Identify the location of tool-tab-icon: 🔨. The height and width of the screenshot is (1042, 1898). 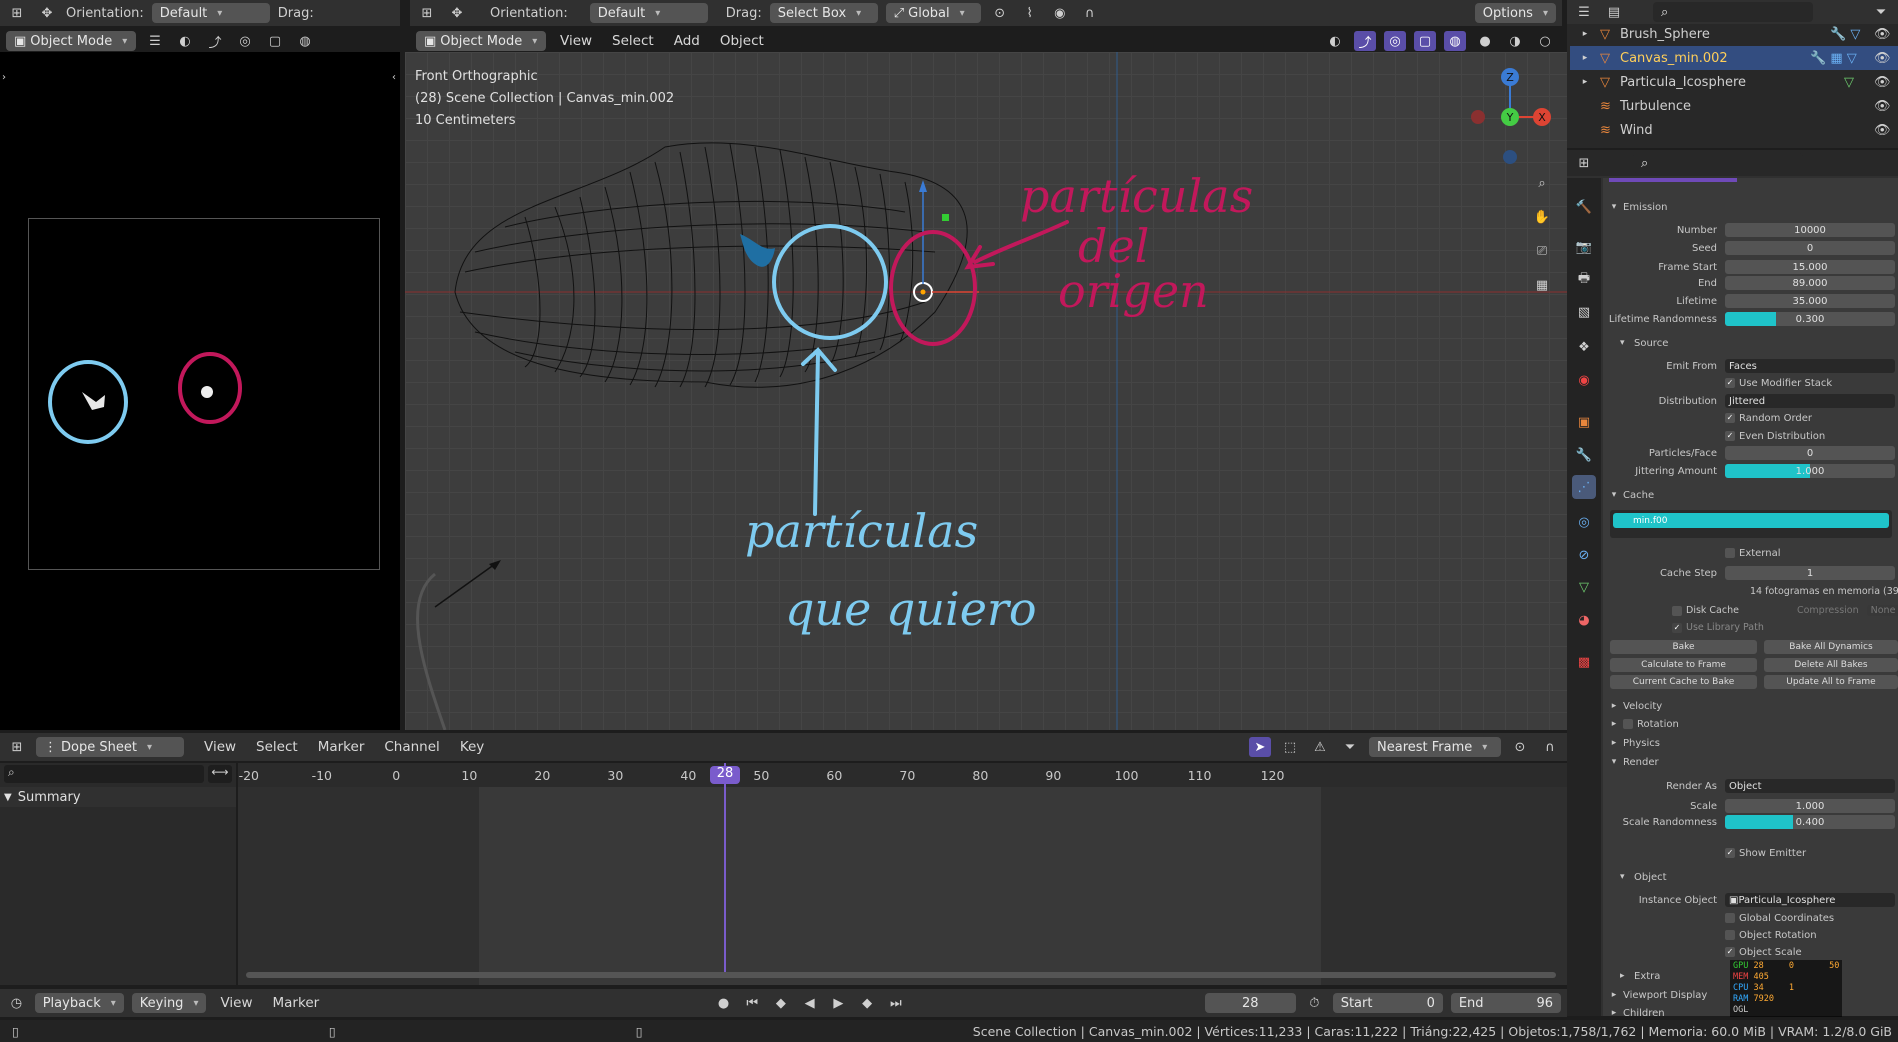
(1584, 207).